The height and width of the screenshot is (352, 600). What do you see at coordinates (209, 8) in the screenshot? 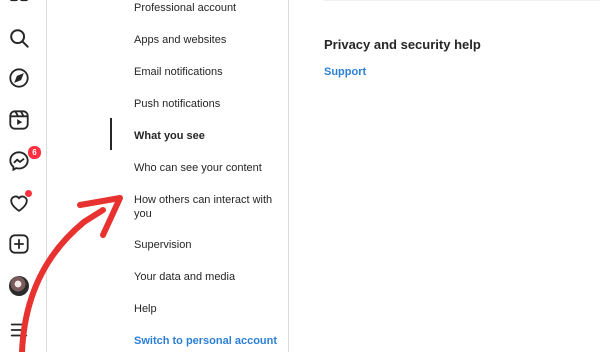
I see `settings-item-professional-account: Professional account` at bounding box center [209, 8].